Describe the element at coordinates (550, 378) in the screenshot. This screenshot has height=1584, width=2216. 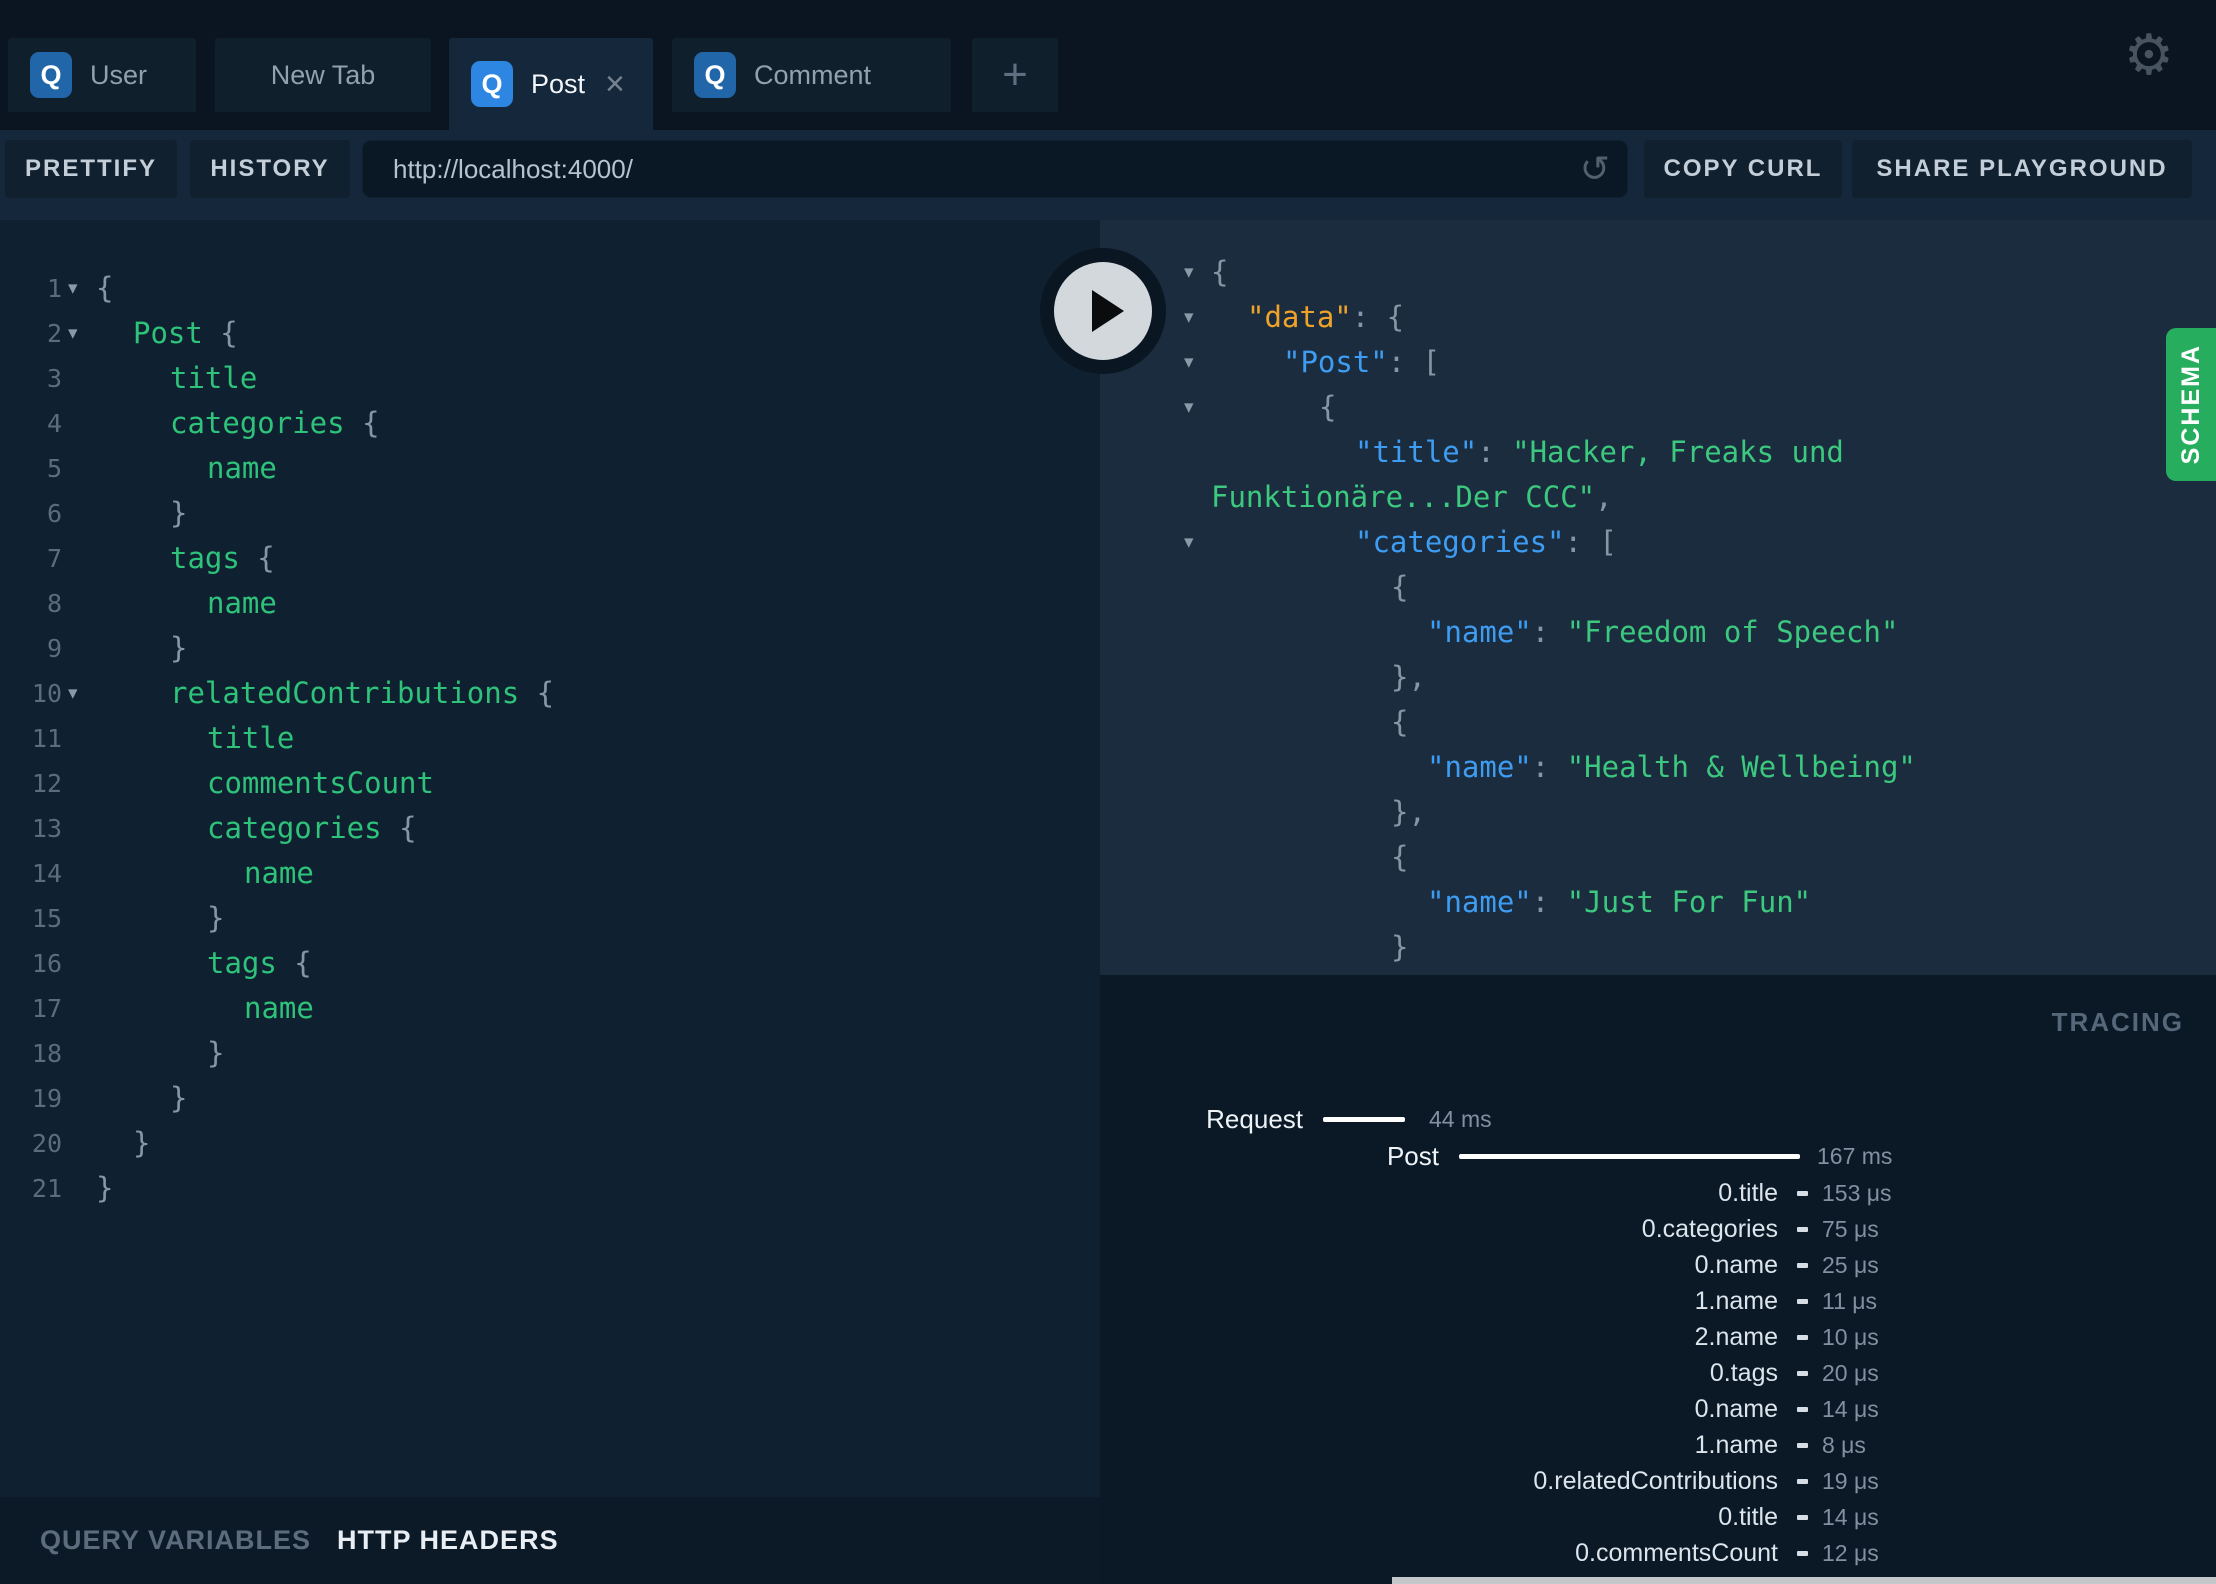
I see `editor-line: 3 title` at that location.